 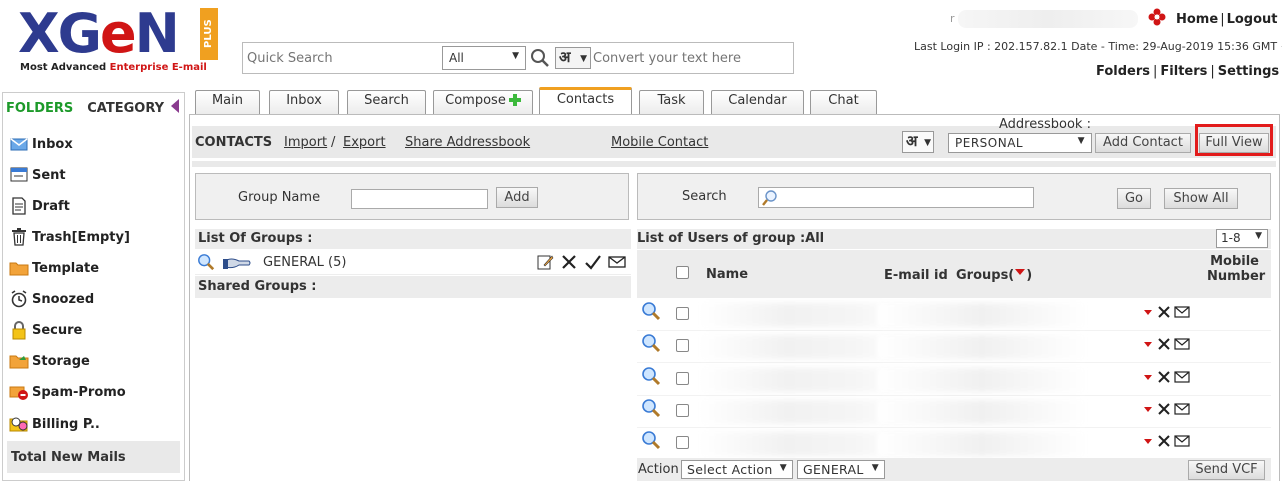 I want to click on col-email: E-mail id, so click(x=916, y=275).